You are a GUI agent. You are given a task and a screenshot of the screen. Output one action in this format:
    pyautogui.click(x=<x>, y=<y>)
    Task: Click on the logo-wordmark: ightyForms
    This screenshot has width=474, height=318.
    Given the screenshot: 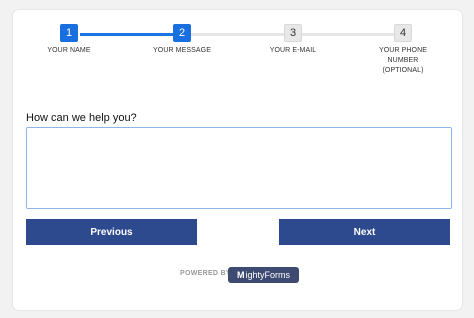 What is the action you would take?
    pyautogui.click(x=267, y=275)
    